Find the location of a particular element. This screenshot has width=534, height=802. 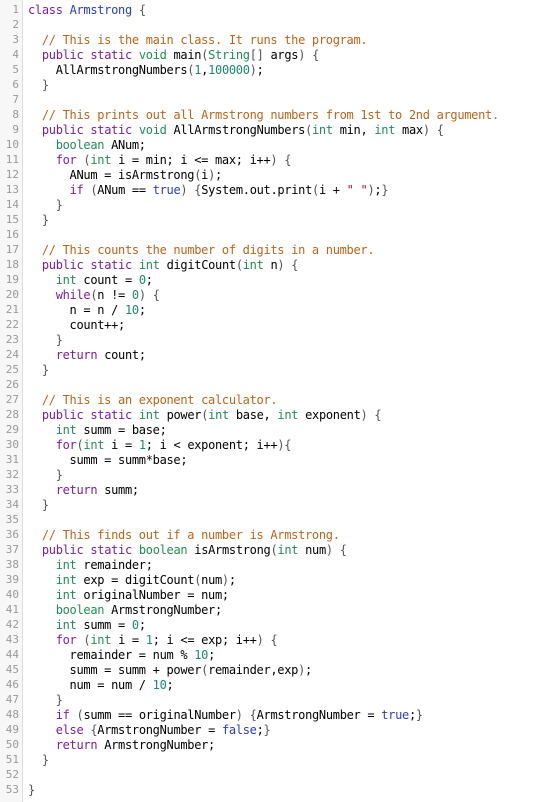

line-number: 14 is located at coordinates (12, 204).